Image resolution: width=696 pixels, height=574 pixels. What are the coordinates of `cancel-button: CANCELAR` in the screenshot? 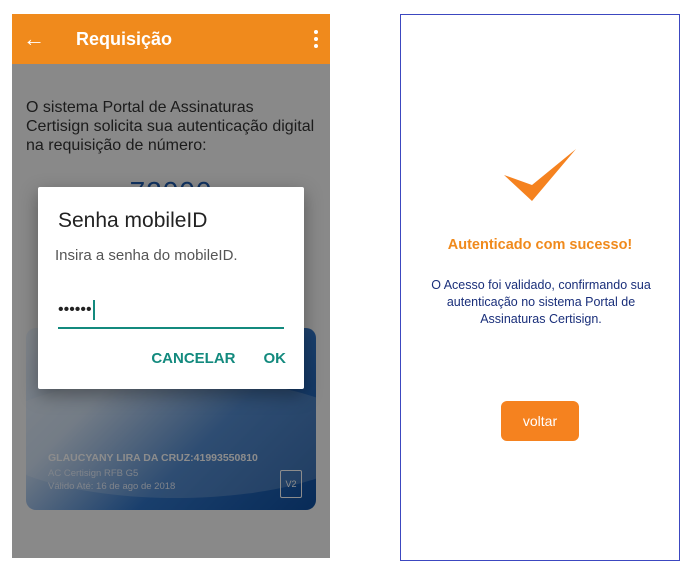 It's located at (193, 358).